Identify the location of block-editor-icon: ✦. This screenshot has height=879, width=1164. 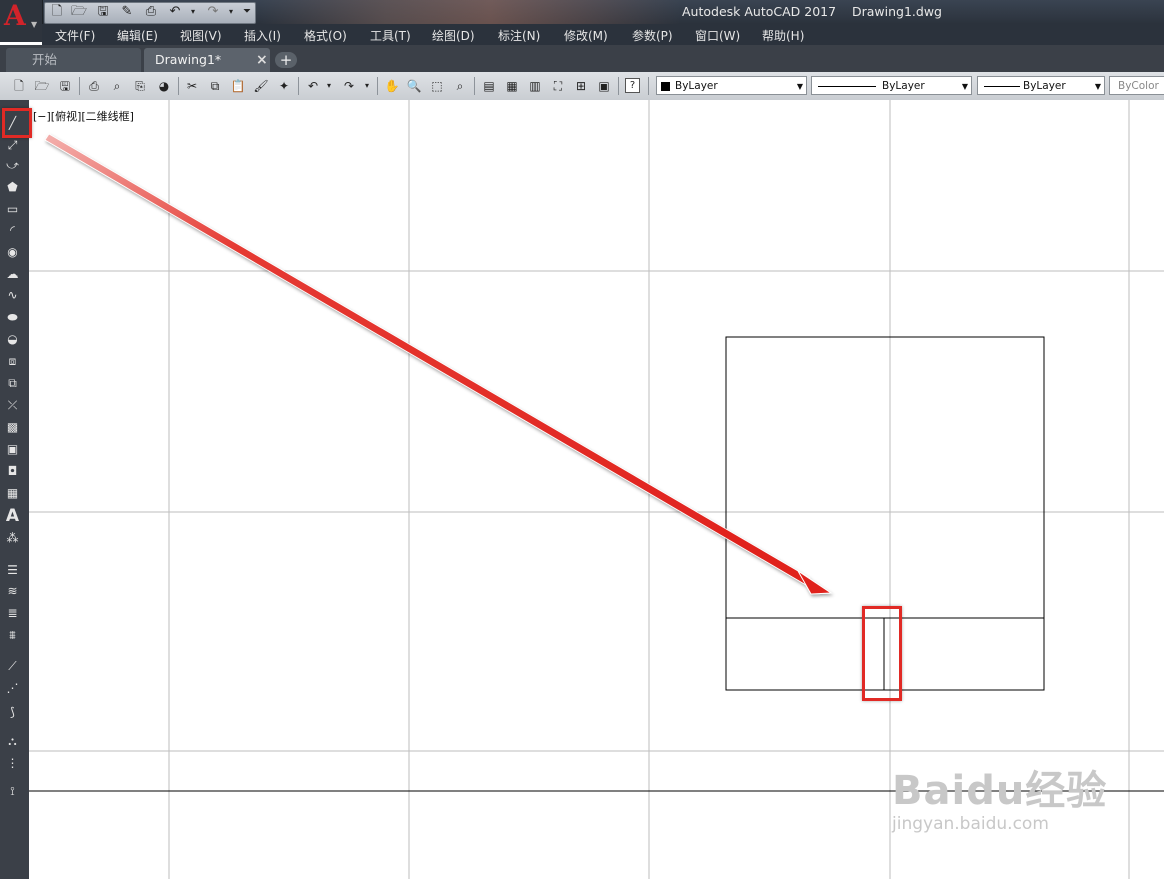
(284, 86).